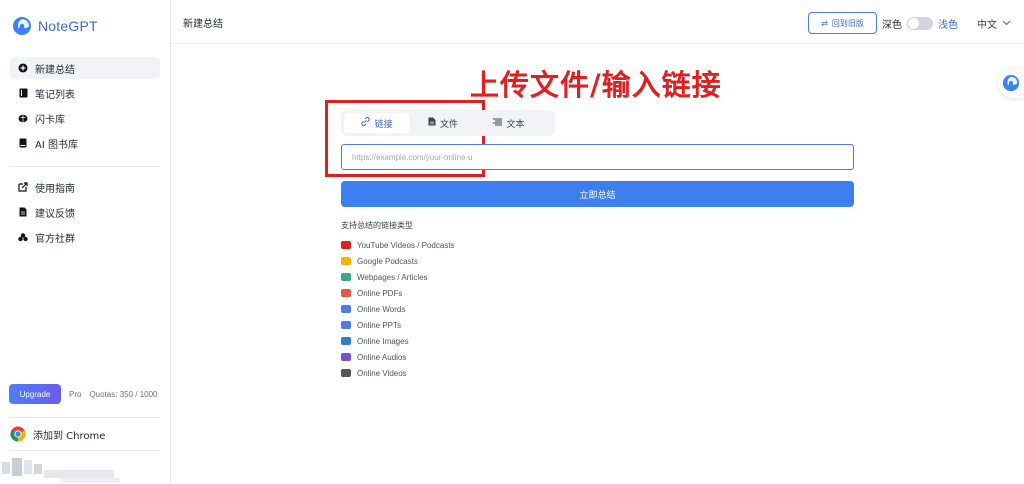  Describe the element at coordinates (432, 123) in the screenshot. I see `file-icon` at that location.